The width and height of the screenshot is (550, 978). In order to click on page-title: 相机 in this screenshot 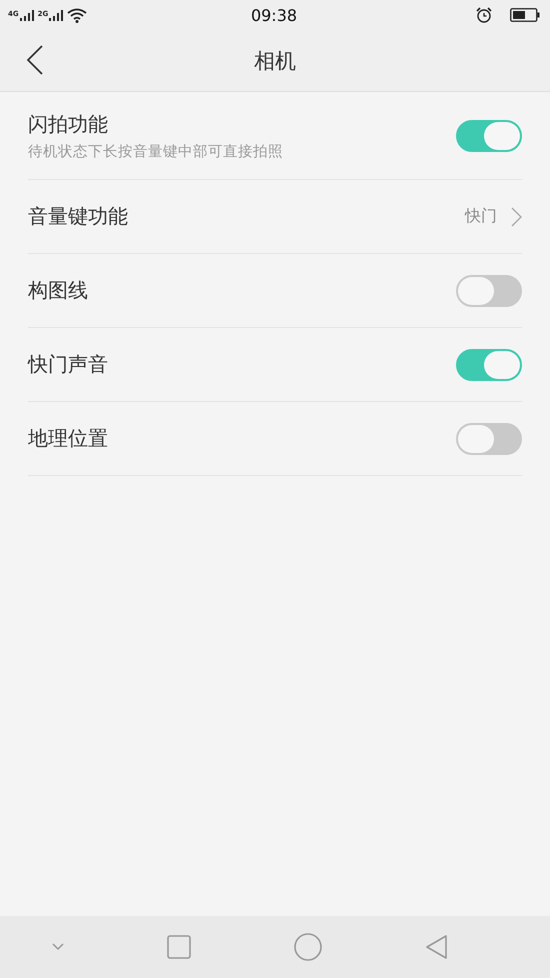, I will do `click(275, 61)`.